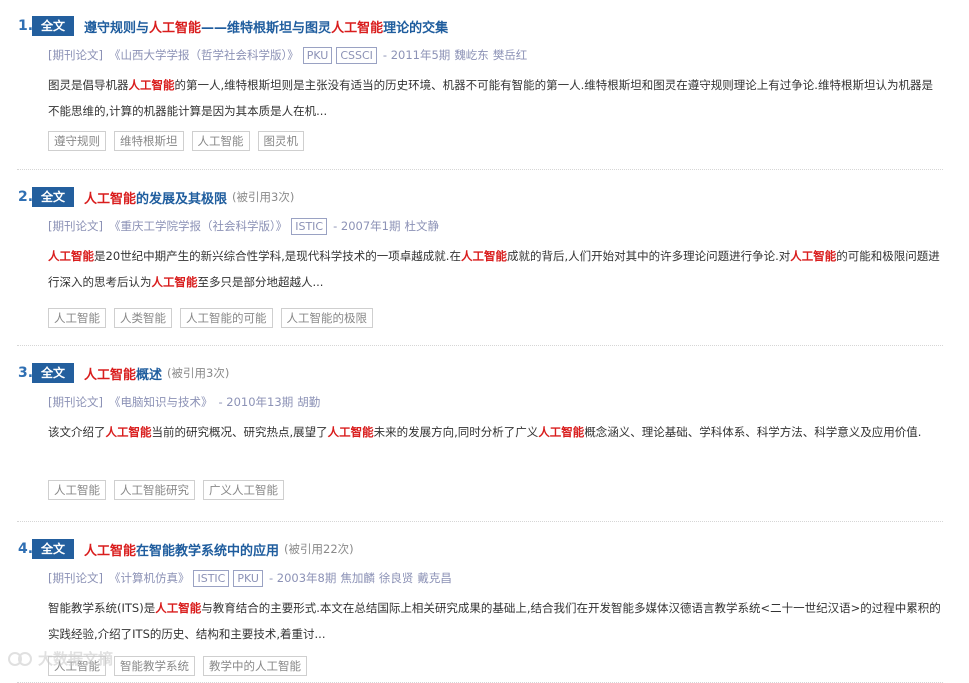 This screenshot has height=683, width=969. What do you see at coordinates (26, 373) in the screenshot?
I see `result-number: 3.` at bounding box center [26, 373].